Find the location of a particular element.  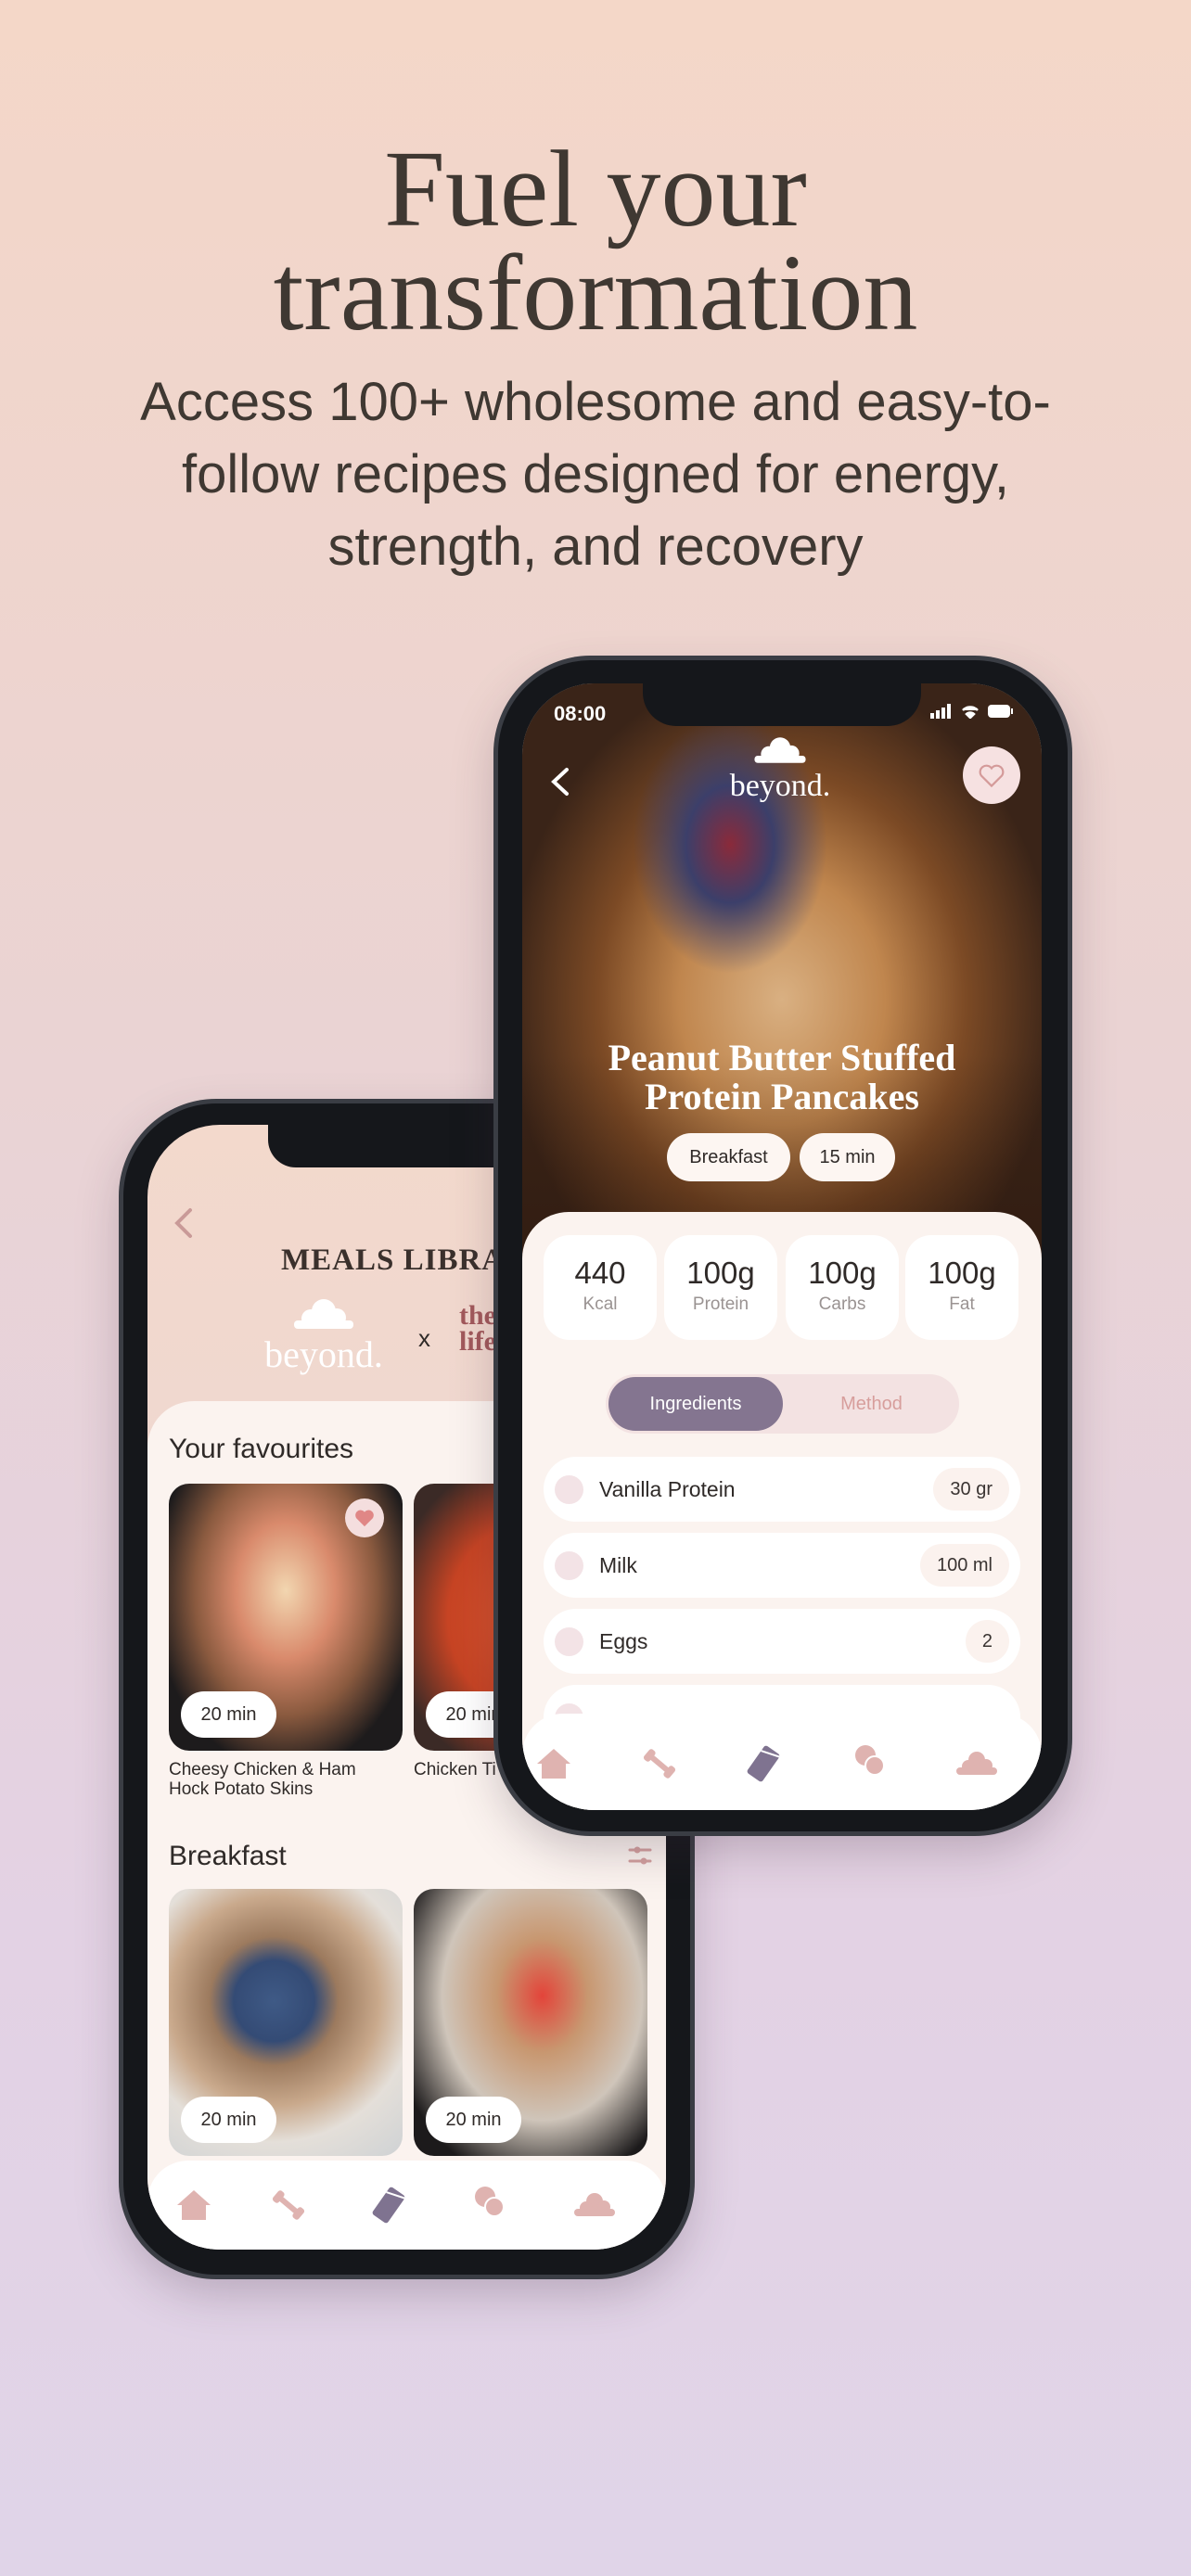

nutrition-protein: 100g Protein is located at coordinates (720, 1287).